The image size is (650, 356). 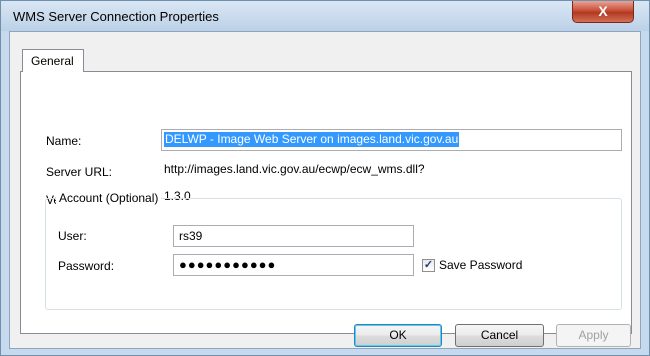 What do you see at coordinates (398, 335) in the screenshot?
I see `ok-button: OK` at bounding box center [398, 335].